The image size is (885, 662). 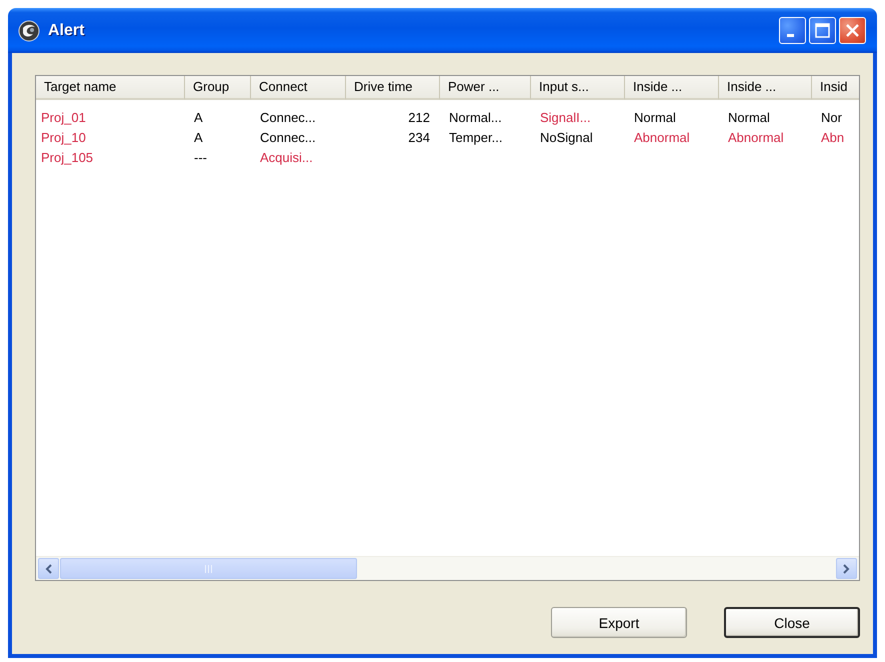 What do you see at coordinates (566, 138) in the screenshot?
I see `table-cell-text: NoSignal` at bounding box center [566, 138].